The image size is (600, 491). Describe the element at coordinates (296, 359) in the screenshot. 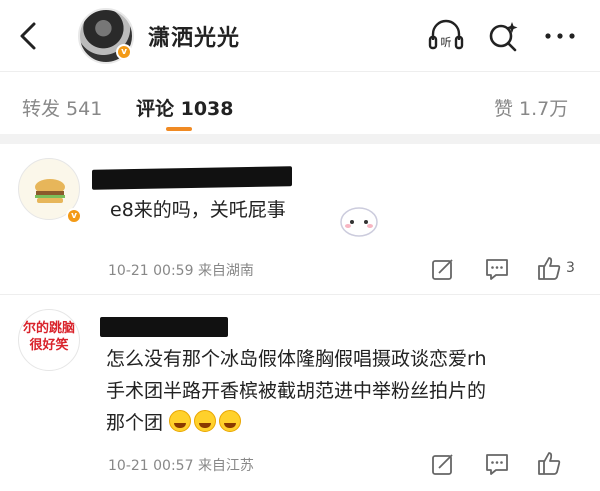

I see `comment-text-line: 怎么没有那个冰岛假体隆胸假唱摄政谈恋爱rh` at that location.